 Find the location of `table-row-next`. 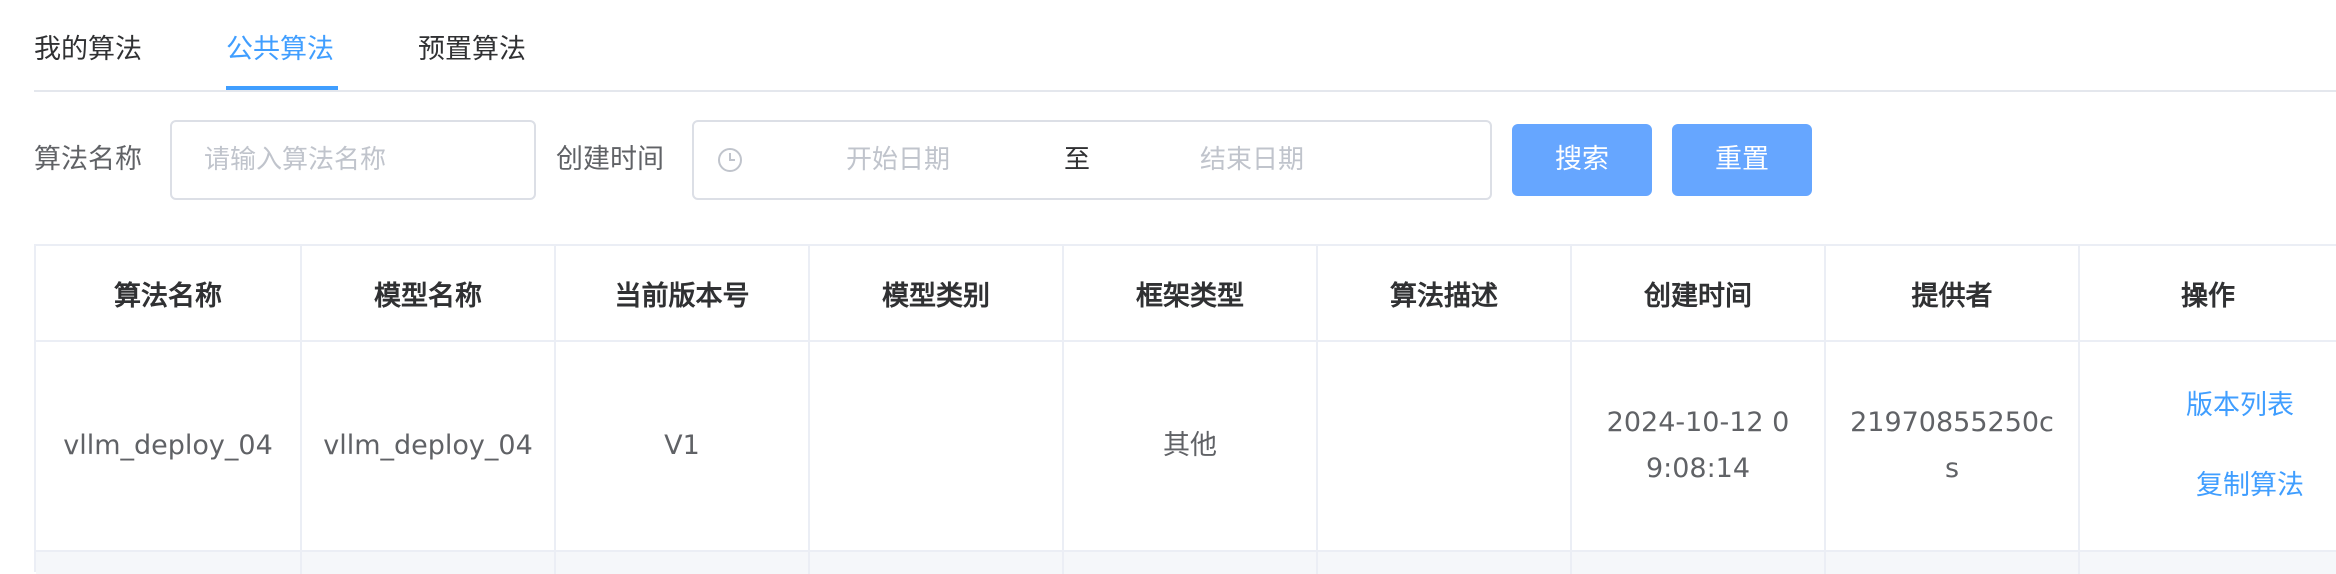

table-row-next is located at coordinates (1186, 563).